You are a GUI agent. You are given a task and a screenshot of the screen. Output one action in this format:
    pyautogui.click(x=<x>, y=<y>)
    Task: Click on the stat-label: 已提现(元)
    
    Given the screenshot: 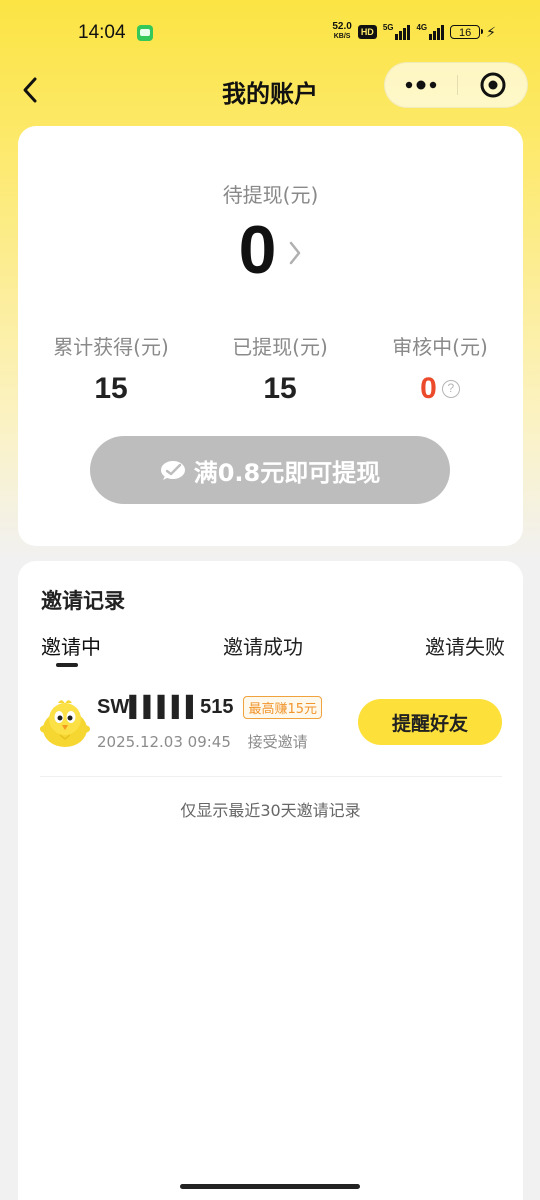 What is the action you would take?
    pyautogui.click(x=280, y=347)
    